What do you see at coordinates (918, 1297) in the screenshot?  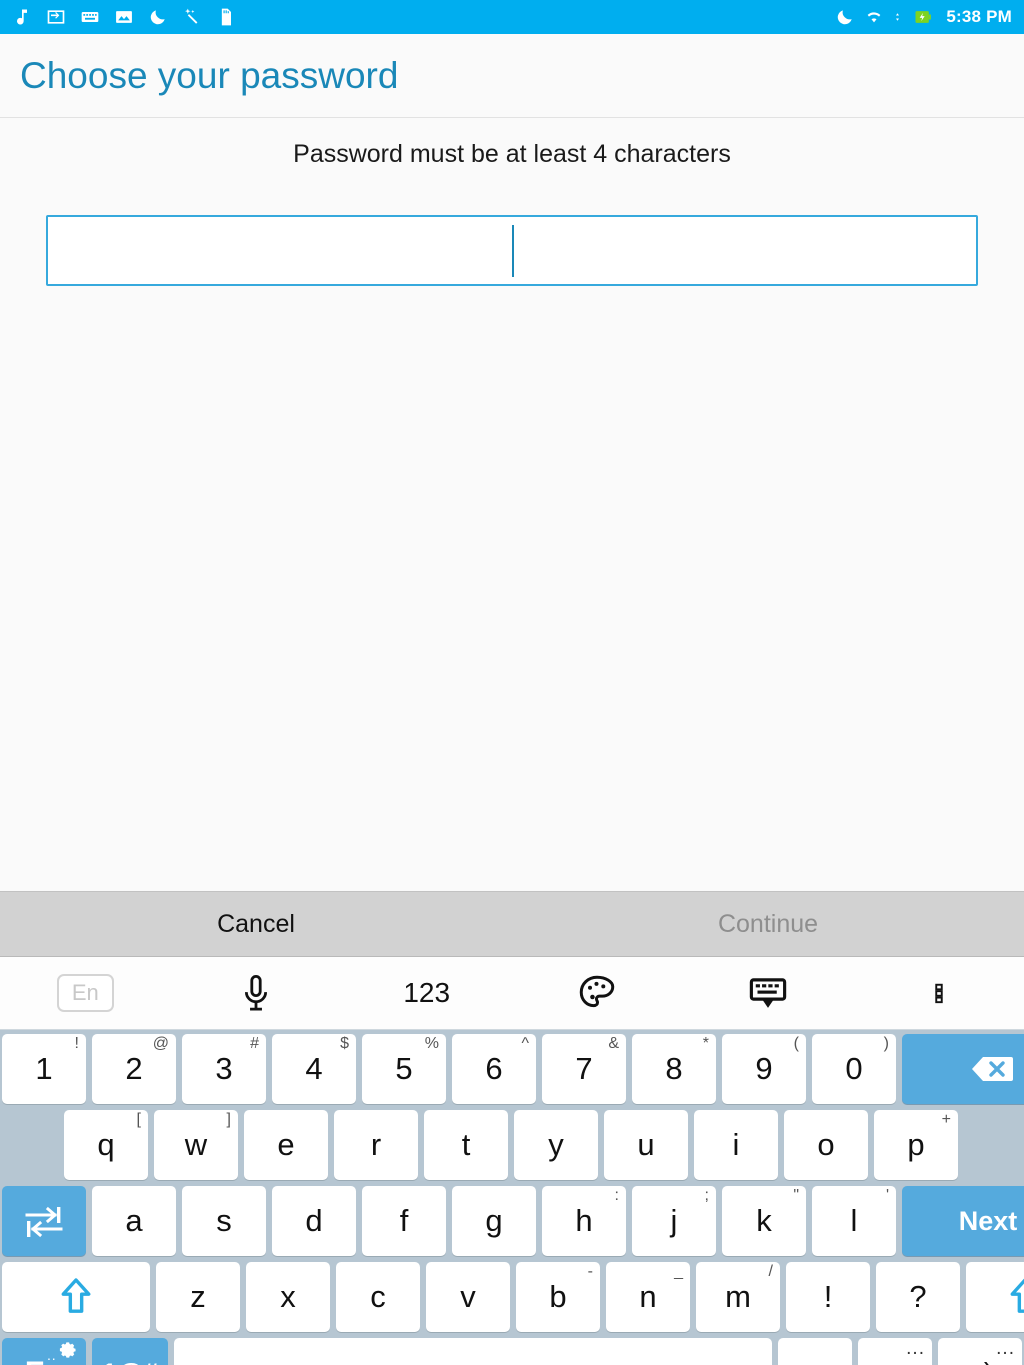 I see `key-question: ?` at bounding box center [918, 1297].